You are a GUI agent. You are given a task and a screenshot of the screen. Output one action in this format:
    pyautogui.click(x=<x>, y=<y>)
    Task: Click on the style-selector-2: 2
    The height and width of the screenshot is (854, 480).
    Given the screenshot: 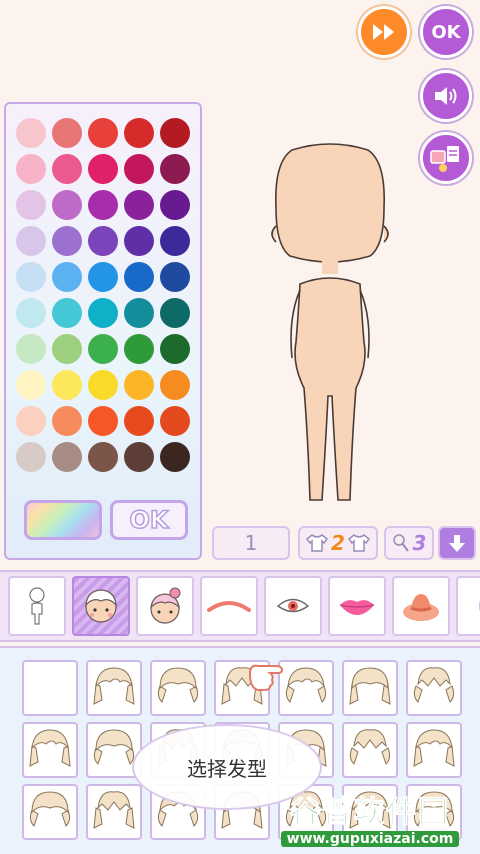 What is the action you would take?
    pyautogui.click(x=338, y=543)
    